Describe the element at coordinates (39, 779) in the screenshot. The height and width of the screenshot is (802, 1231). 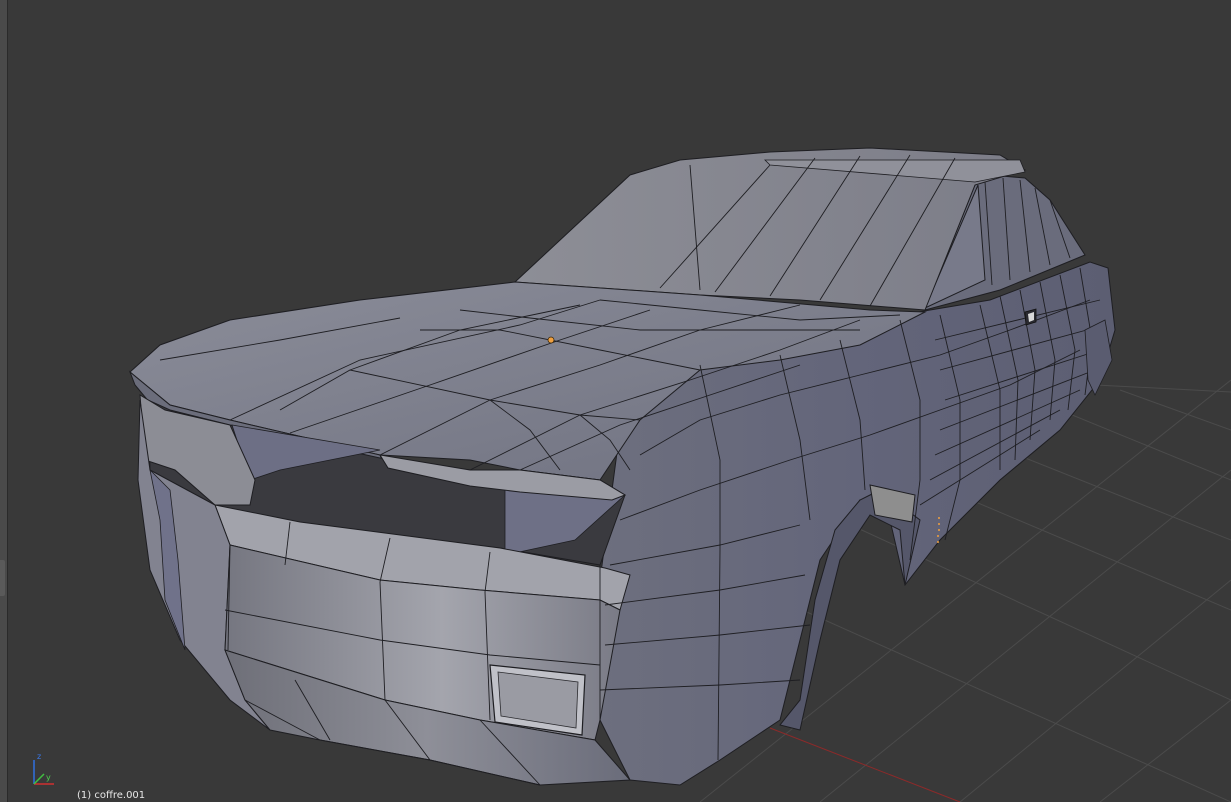
I see `y-axis-line` at that location.